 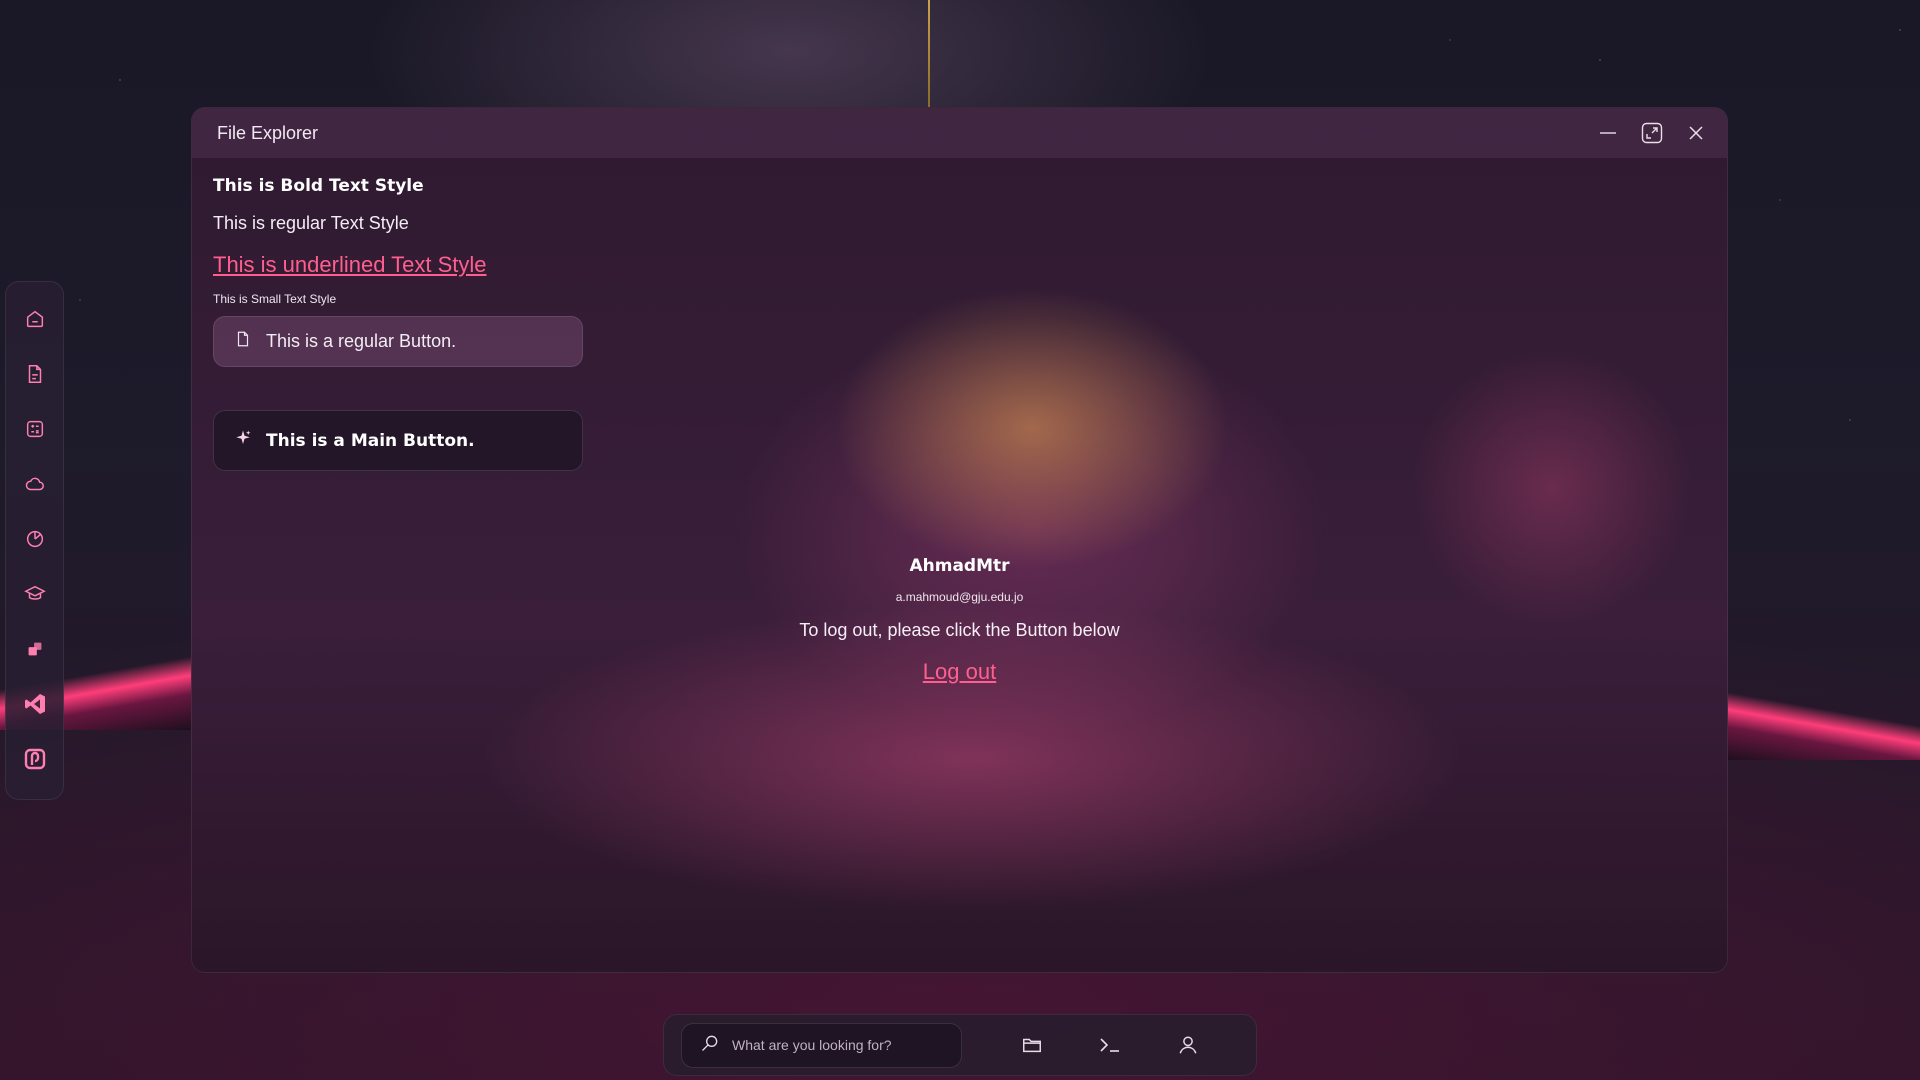 What do you see at coordinates (318, 186) in the screenshot?
I see `bold-text-sample: This is Bold Text Style` at bounding box center [318, 186].